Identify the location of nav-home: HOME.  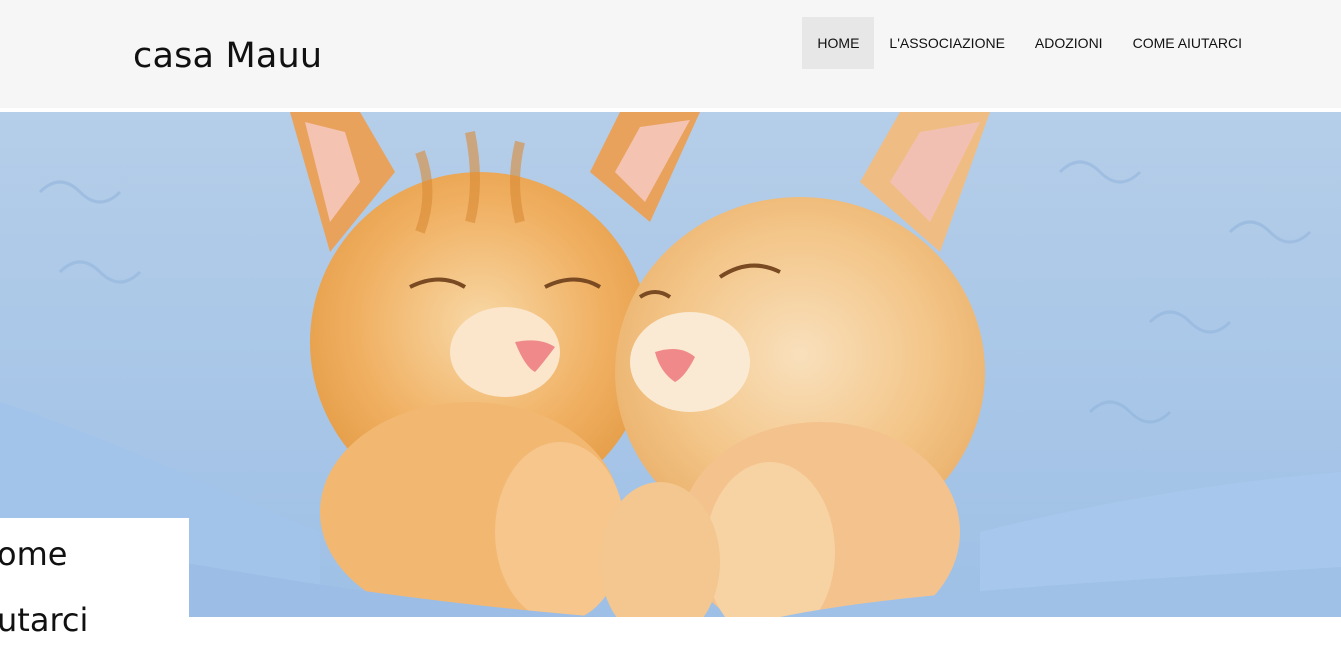
(838, 43).